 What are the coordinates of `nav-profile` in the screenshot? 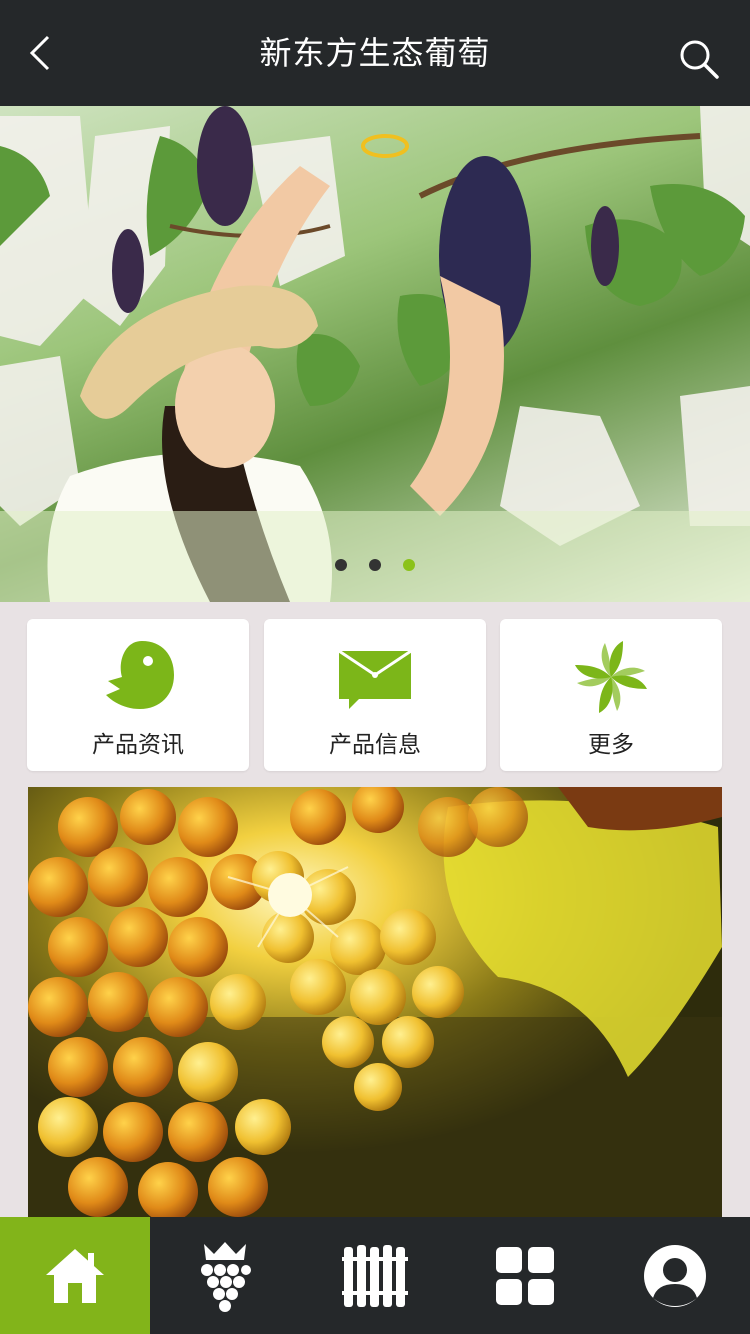 It's located at (675, 1275).